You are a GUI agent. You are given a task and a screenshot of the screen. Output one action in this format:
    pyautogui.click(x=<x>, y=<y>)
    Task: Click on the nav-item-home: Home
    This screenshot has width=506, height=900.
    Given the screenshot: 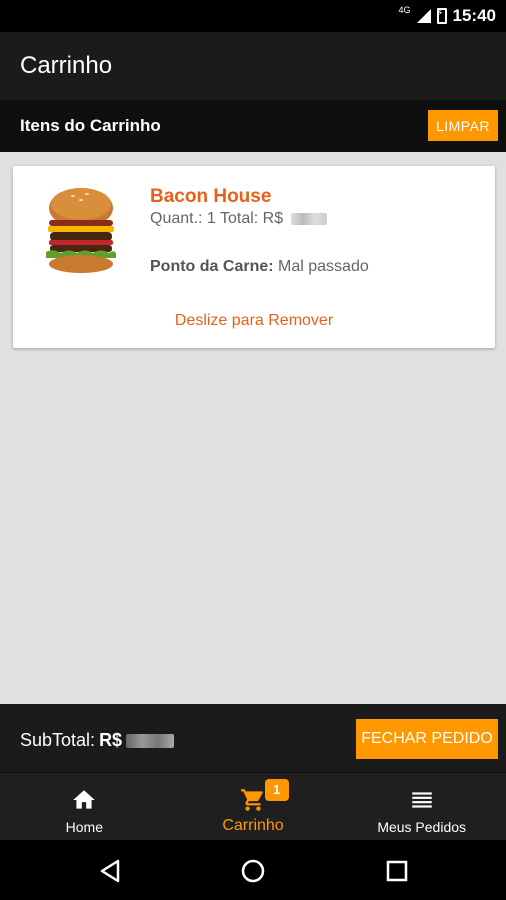 What is the action you would take?
    pyautogui.click(x=84, y=806)
    